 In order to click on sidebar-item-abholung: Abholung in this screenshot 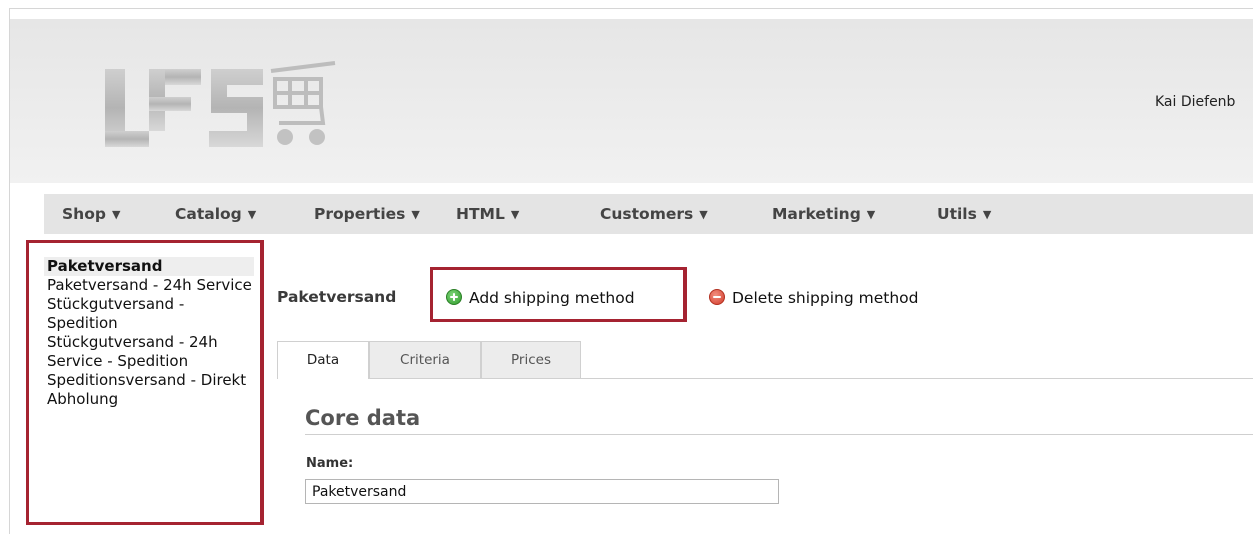, I will do `click(149, 399)`.